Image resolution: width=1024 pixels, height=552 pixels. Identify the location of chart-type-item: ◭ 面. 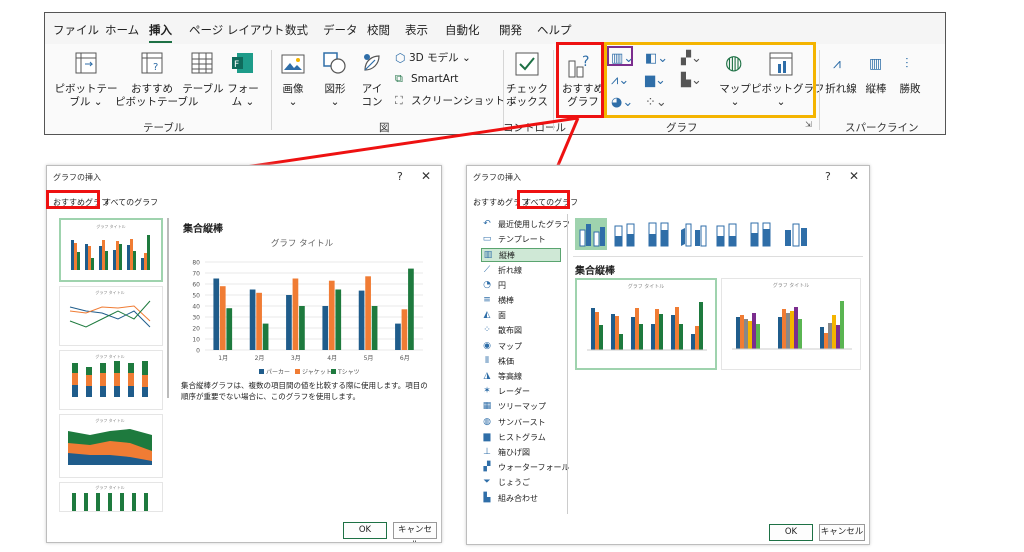
(521, 316).